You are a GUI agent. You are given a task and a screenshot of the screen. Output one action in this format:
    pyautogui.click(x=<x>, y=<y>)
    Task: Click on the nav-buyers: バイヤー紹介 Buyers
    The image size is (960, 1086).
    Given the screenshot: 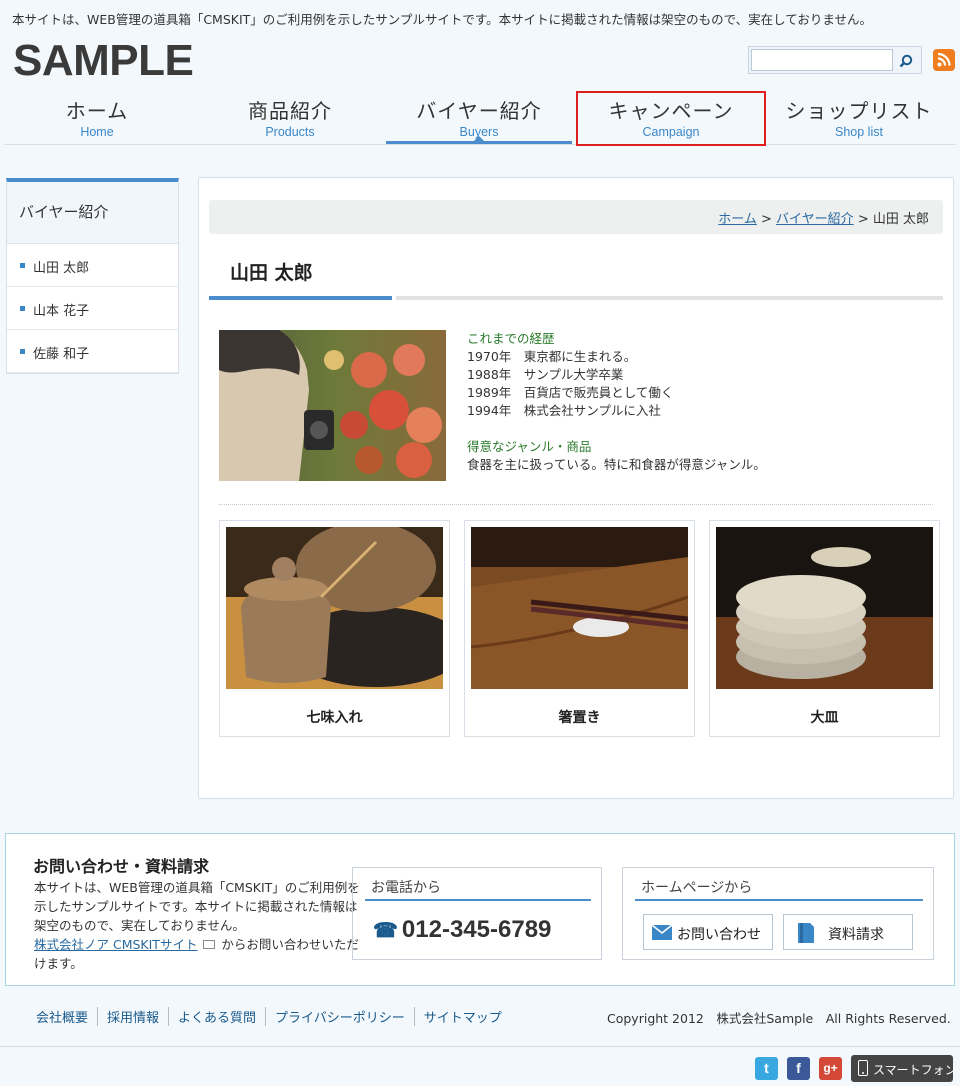 What is the action you would take?
    pyautogui.click(x=479, y=116)
    